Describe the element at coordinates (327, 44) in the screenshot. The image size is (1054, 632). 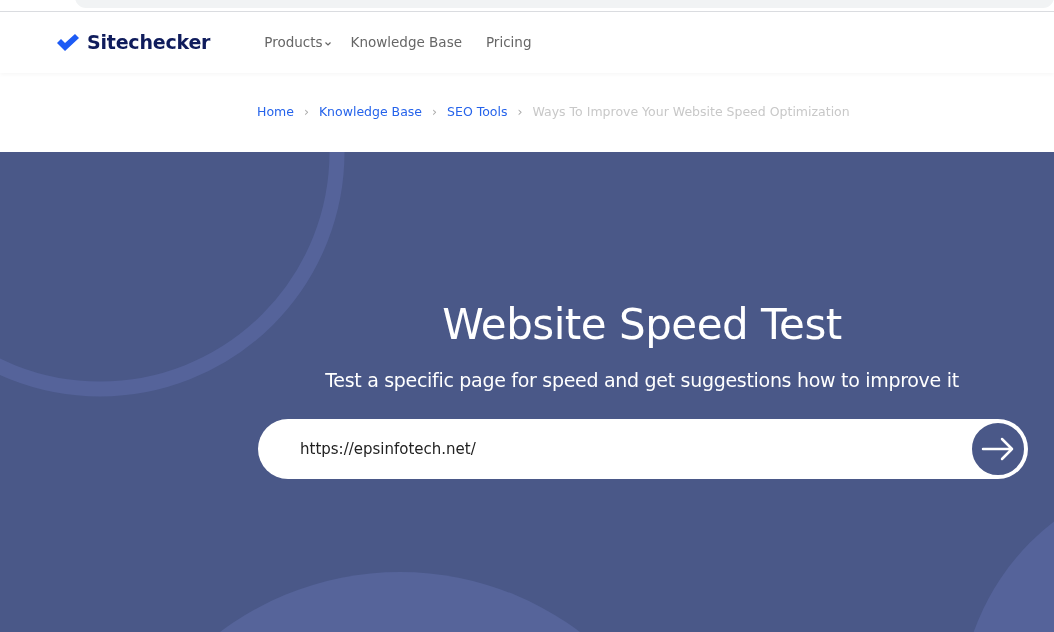
I see `caret-icon` at that location.